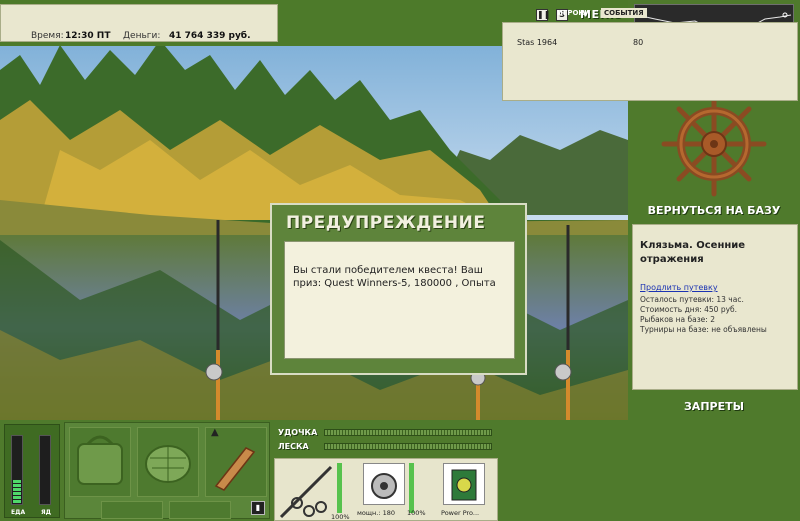 Image resolution: width=800 pixels, height=521 pixels. I want to click on rod-label: УДОЧКА, so click(298, 432).